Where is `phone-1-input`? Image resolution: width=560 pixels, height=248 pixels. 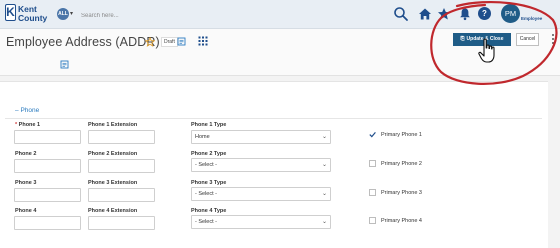
phone-1-input is located at coordinates (47, 137).